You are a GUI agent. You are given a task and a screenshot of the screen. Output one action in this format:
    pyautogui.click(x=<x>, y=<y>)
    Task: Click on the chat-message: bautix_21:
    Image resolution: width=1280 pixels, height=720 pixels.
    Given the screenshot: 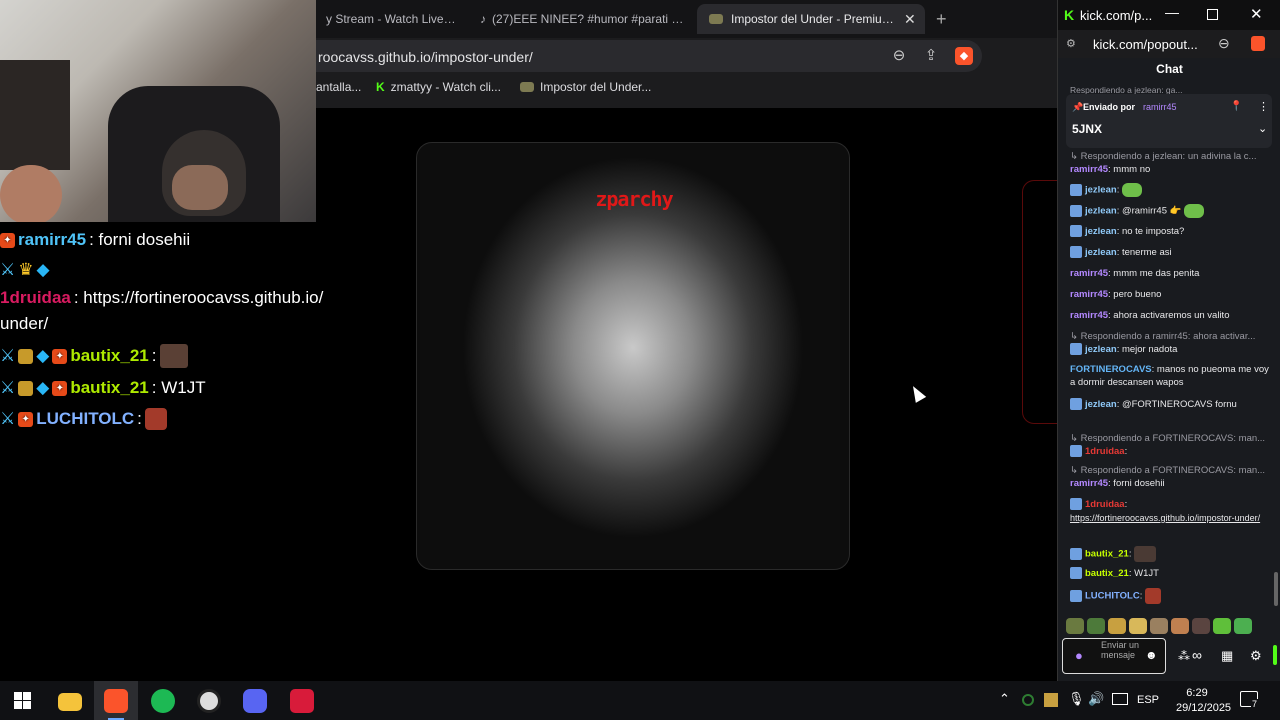 What is the action you would take?
    pyautogui.click(x=1170, y=554)
    